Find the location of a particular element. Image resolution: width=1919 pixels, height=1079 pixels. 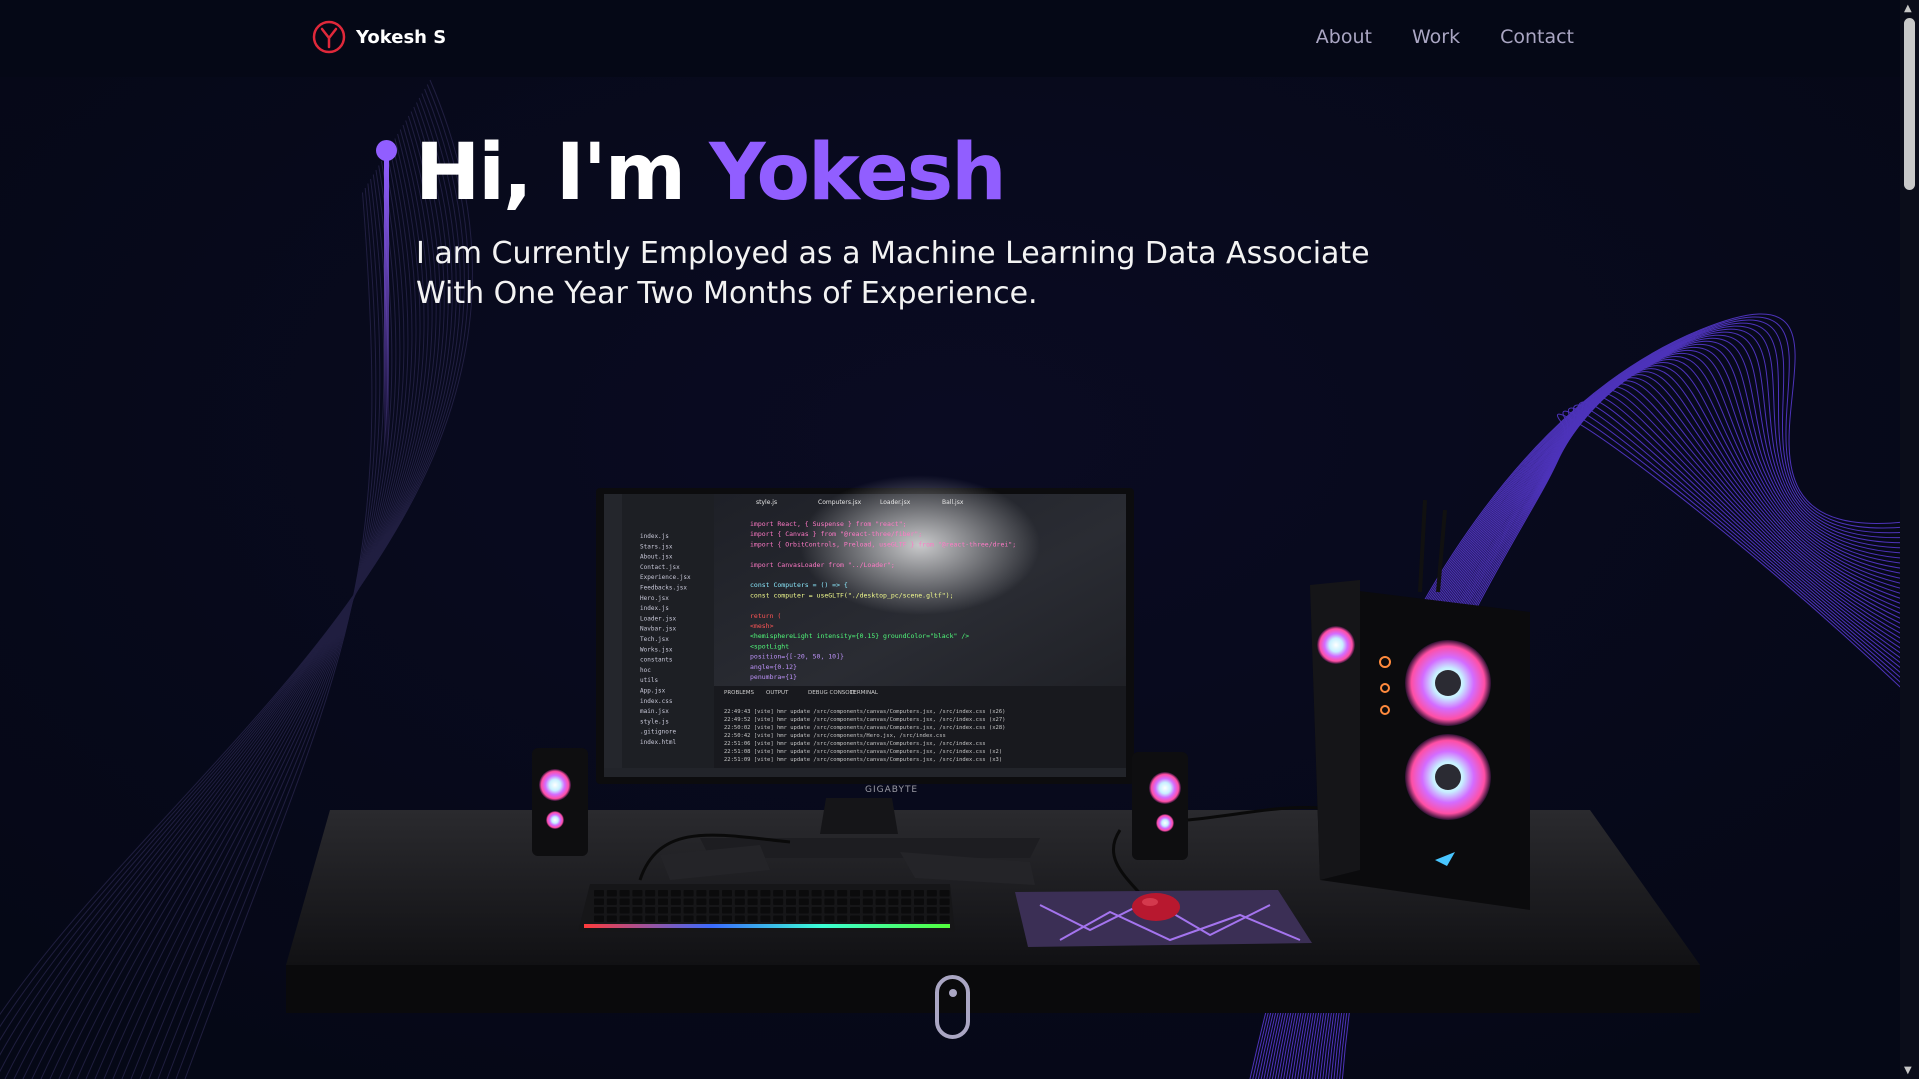

explorer-file: style.js is located at coordinates (654, 721).